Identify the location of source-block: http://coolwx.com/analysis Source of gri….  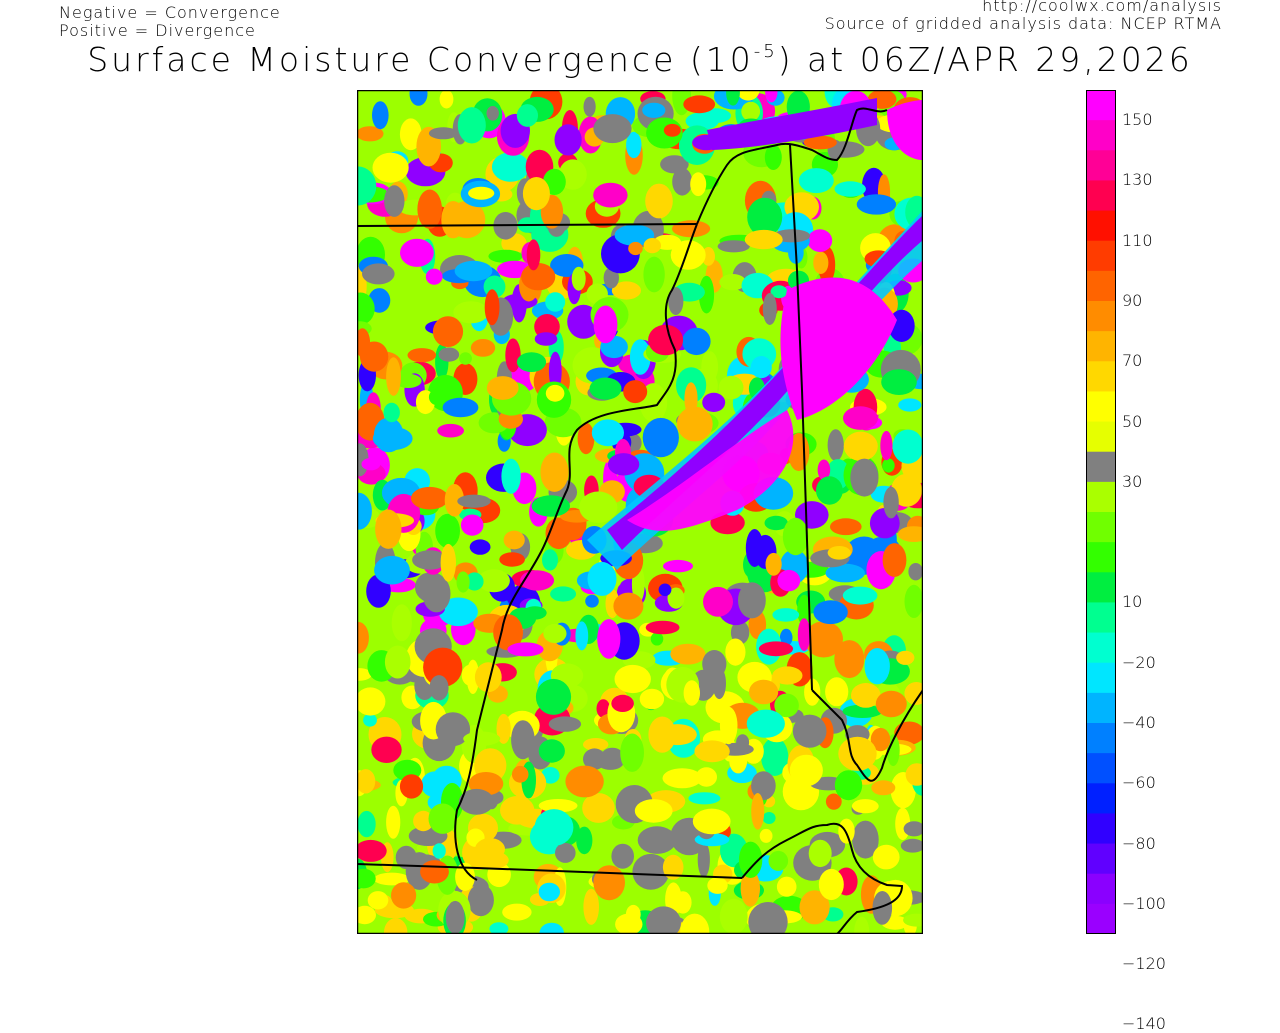
(1023, 16).